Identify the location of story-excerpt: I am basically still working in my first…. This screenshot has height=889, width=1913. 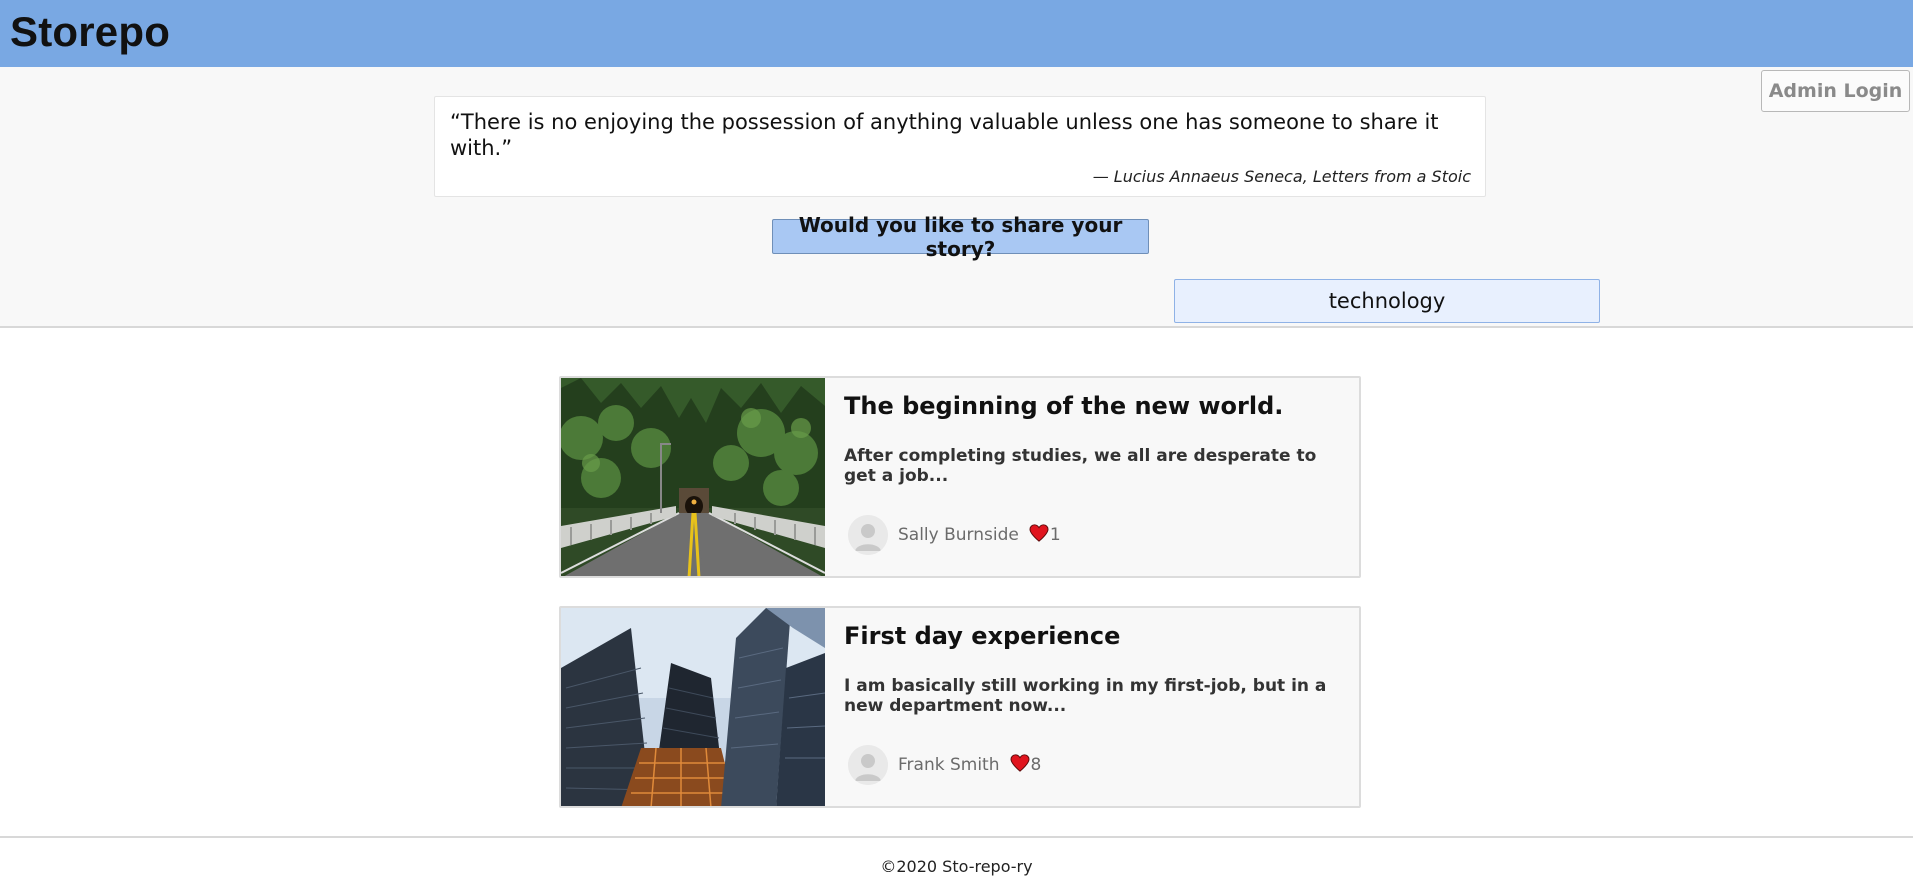
(1085, 696).